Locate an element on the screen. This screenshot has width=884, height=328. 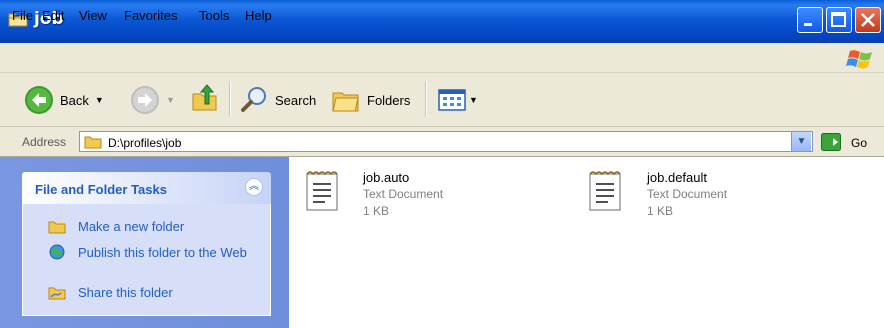
menu-view: View is located at coordinates (93, 15).